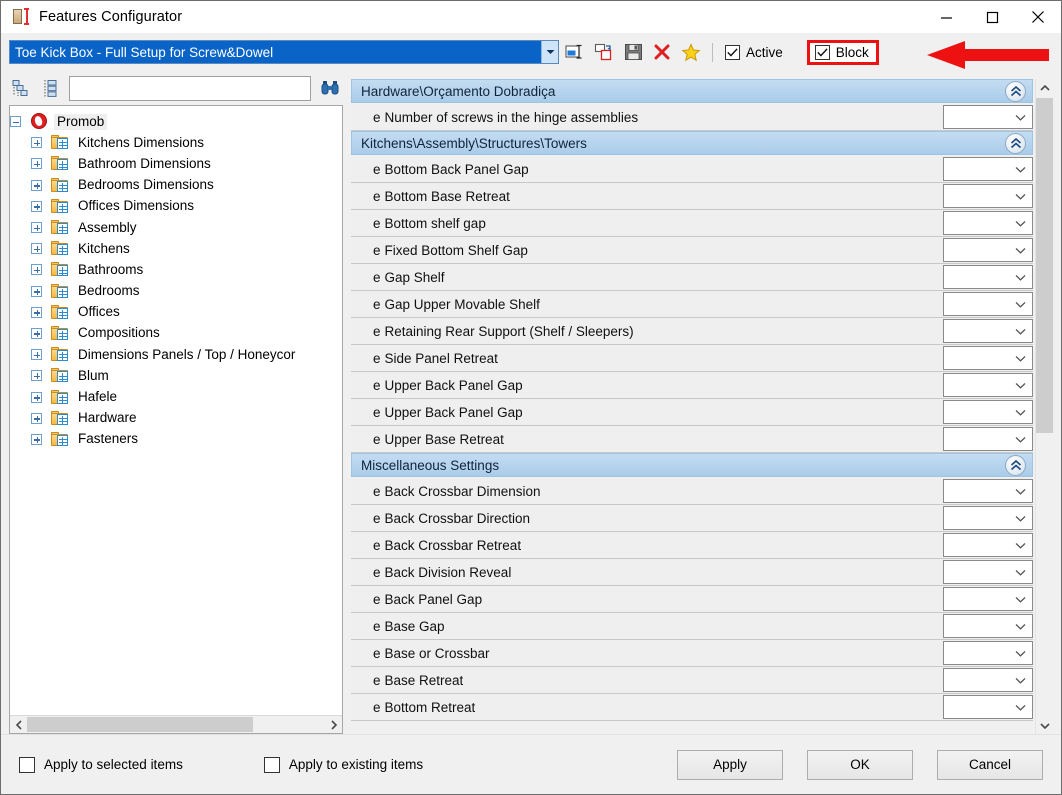  I want to click on collapse-tree-icon, so click(21, 88).